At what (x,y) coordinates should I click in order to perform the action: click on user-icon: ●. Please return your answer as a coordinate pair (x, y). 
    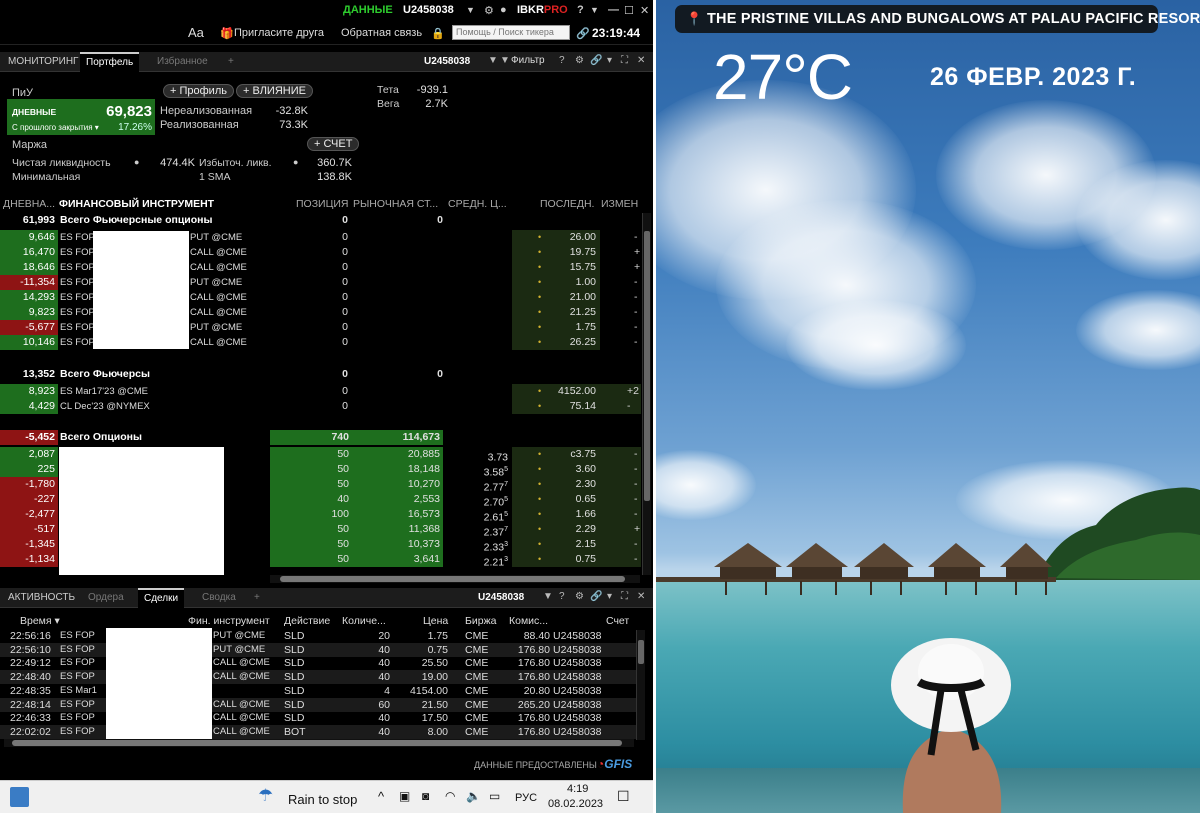
    Looking at the image, I should click on (503, 10).